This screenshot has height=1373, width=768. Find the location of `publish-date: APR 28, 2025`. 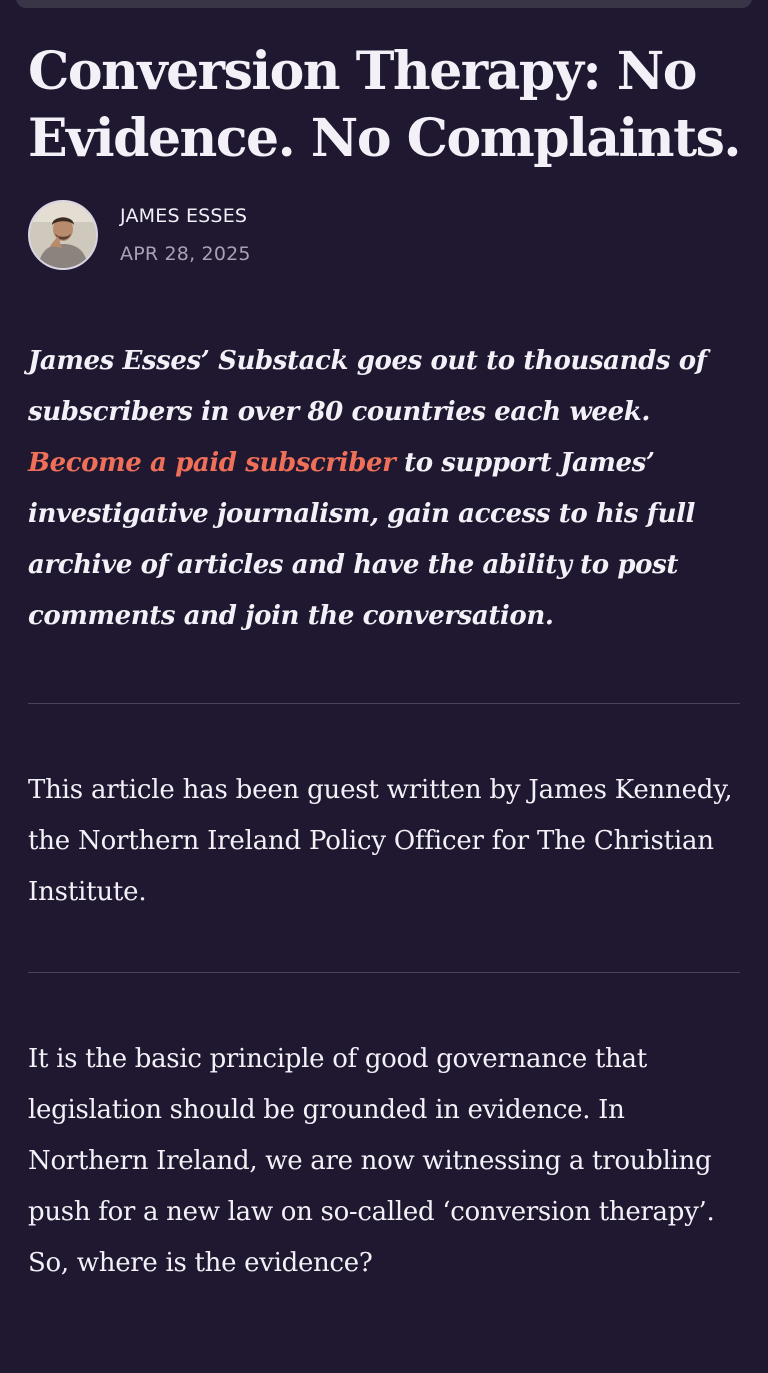

publish-date: APR 28, 2025 is located at coordinates (185, 254).